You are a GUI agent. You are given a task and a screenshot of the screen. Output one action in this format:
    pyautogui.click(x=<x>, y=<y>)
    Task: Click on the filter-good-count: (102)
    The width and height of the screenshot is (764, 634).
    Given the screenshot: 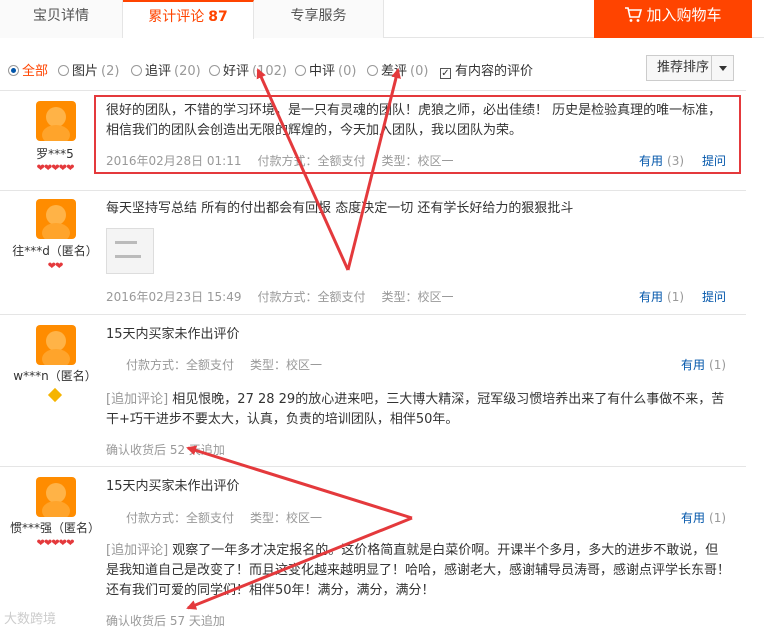 What is the action you would take?
    pyautogui.click(x=269, y=71)
    